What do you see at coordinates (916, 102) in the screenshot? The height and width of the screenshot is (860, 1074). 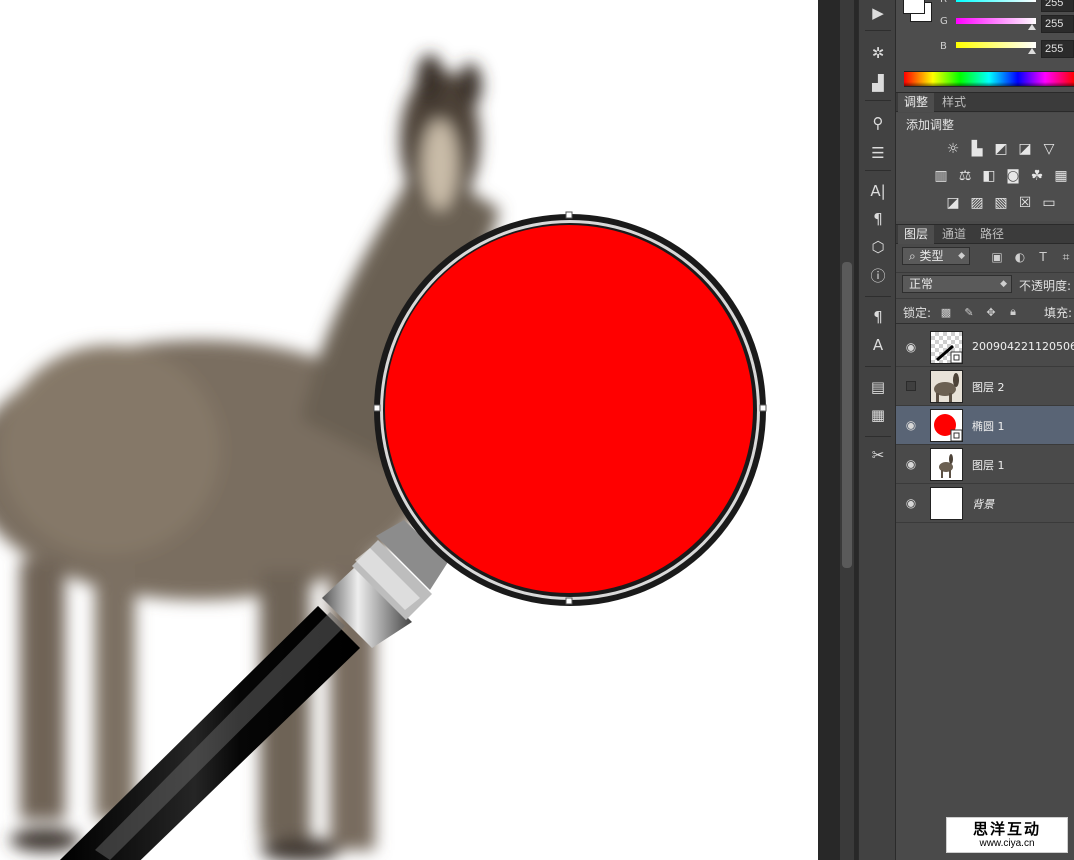 I see `tab-adjustments: 调整` at bounding box center [916, 102].